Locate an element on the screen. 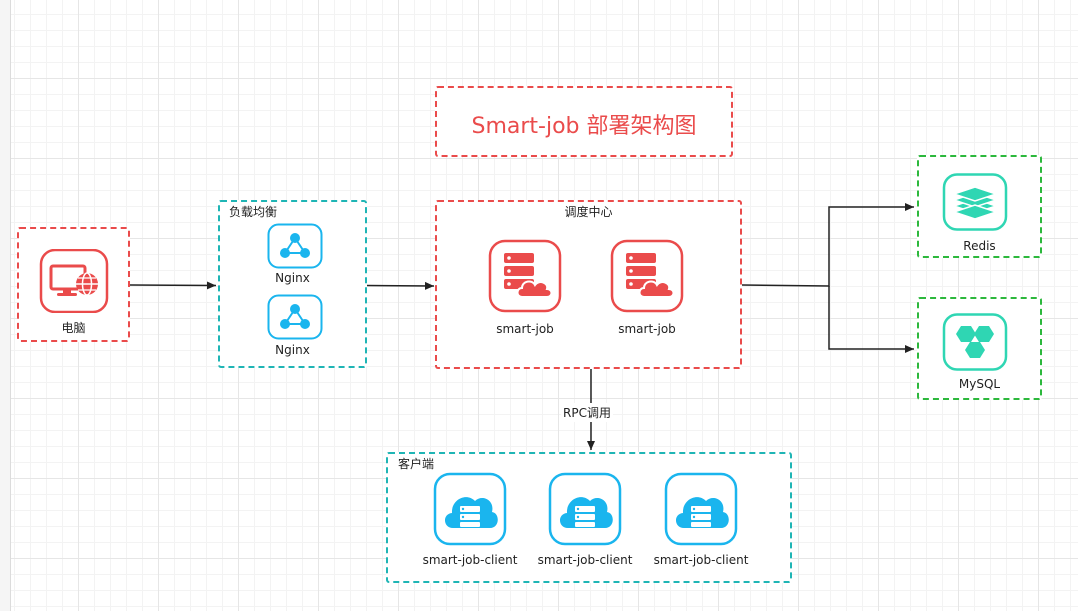 This screenshot has height=611, width=1078. computer-globe-icon is located at coordinates (74, 281).